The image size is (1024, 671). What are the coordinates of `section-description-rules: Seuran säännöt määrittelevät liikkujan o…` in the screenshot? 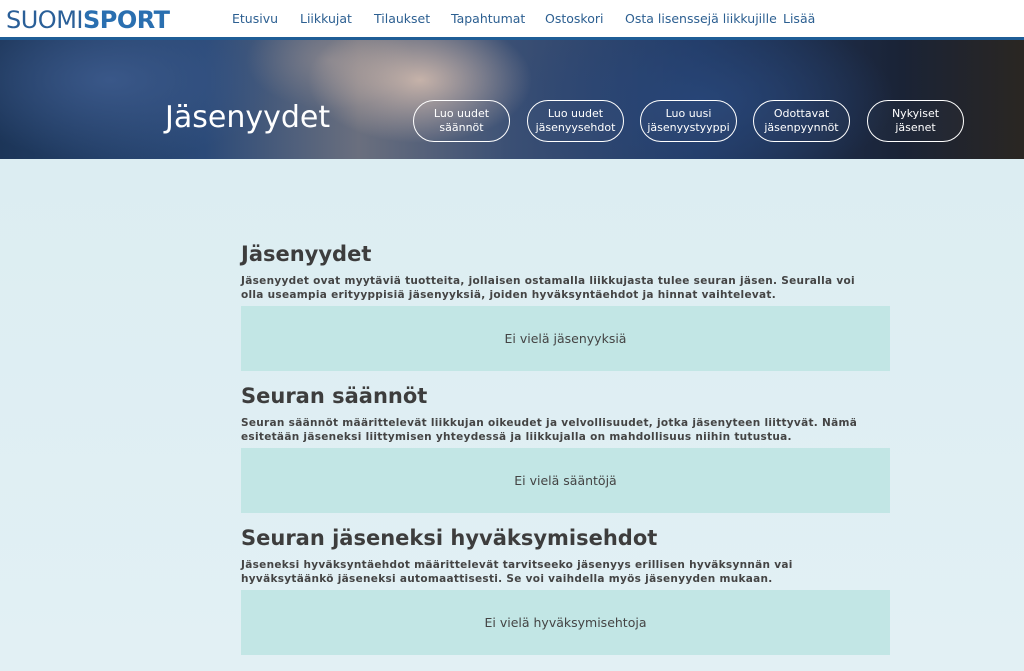 It's located at (549, 430).